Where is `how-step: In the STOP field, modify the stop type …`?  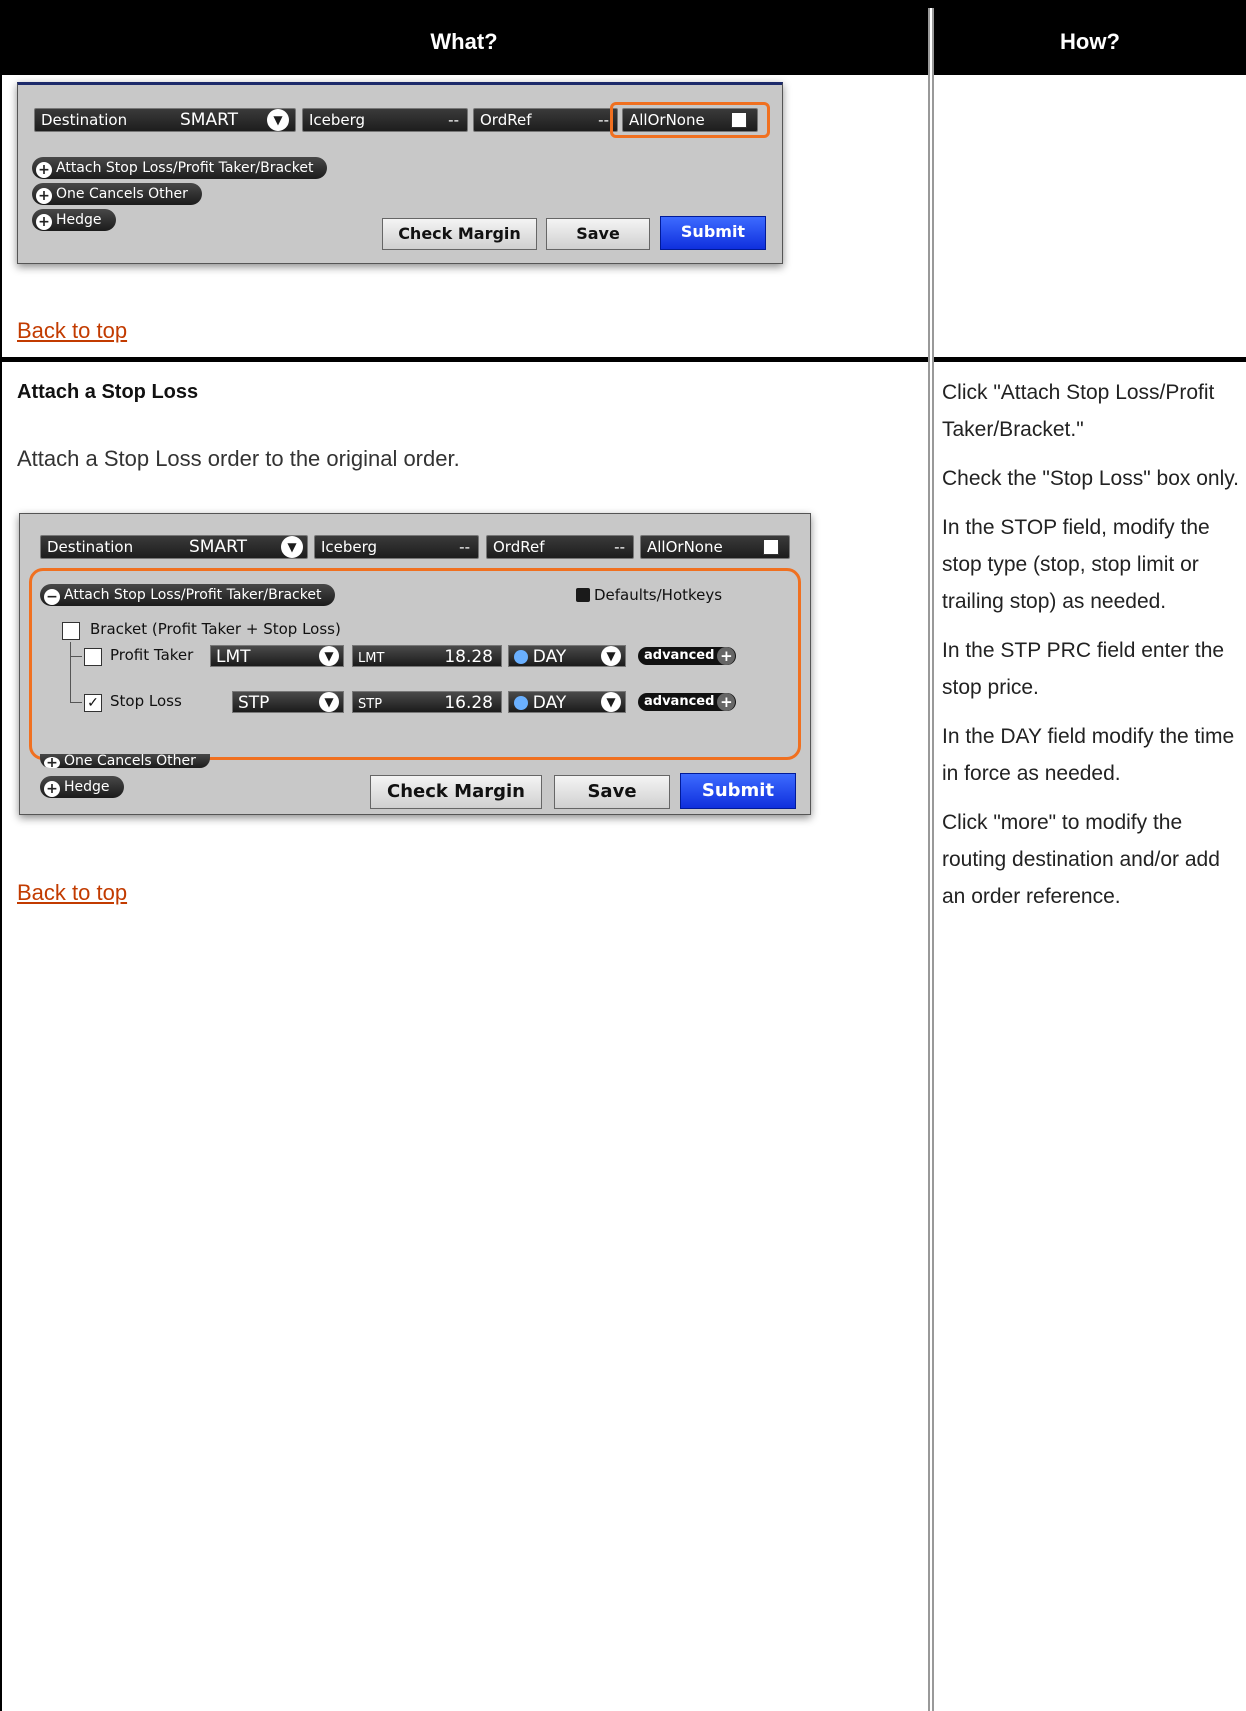
how-step: In the STOP field, modify the stop type … is located at coordinates (1076, 564).